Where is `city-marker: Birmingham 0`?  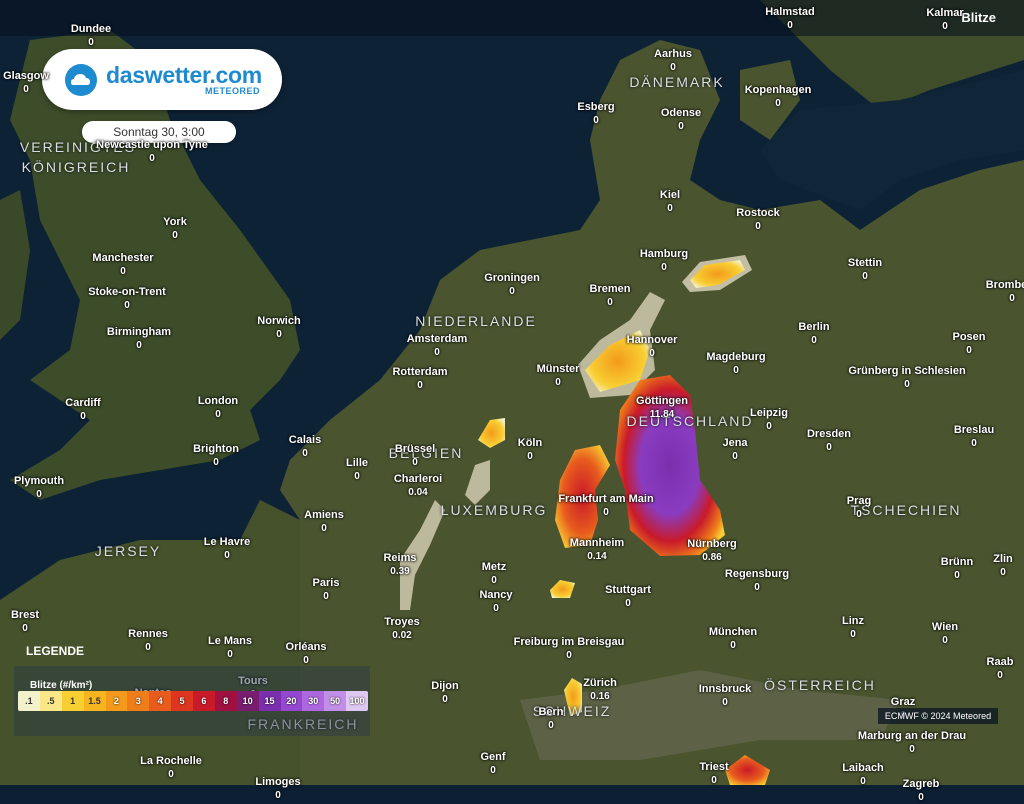
city-marker: Birmingham 0 is located at coordinates (139, 339).